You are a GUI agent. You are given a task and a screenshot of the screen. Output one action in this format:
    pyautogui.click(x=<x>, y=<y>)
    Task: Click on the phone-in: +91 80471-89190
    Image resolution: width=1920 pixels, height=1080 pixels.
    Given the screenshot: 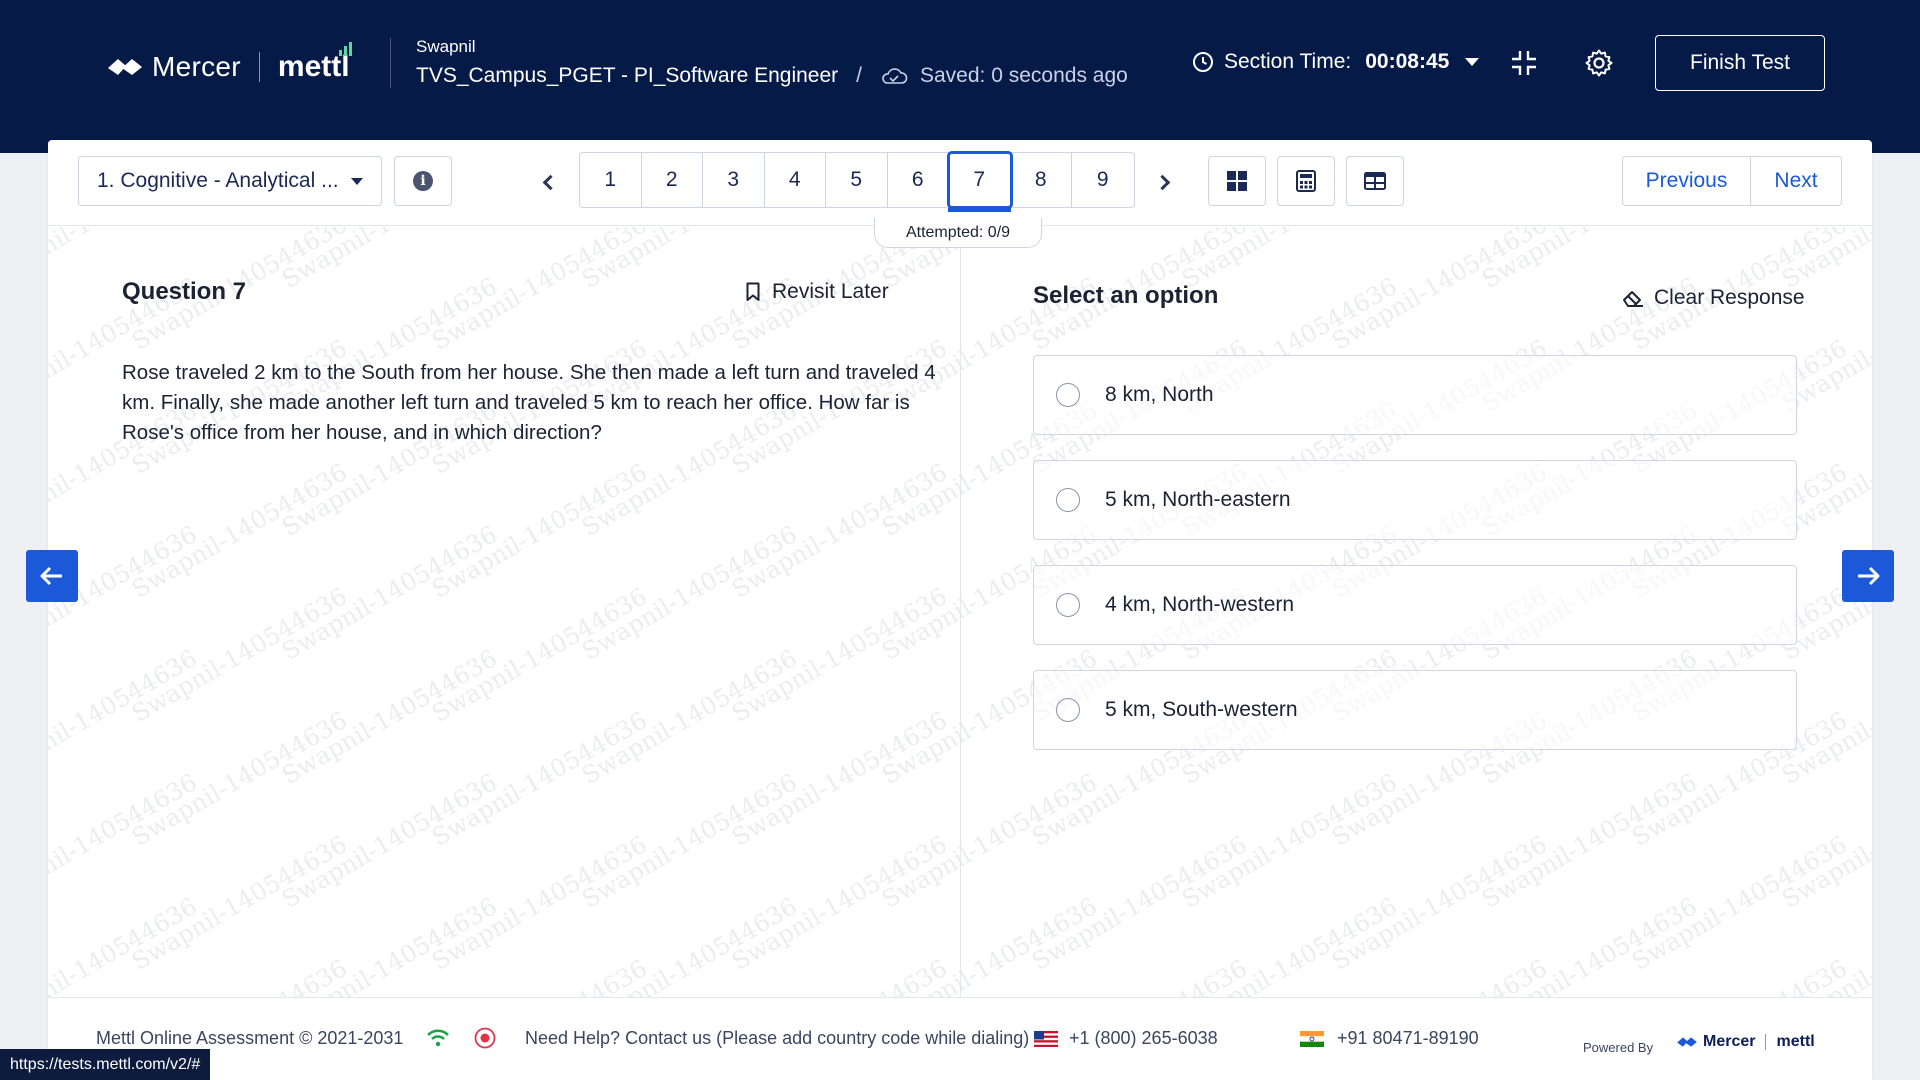 What is the action you would take?
    pyautogui.click(x=1408, y=1038)
    